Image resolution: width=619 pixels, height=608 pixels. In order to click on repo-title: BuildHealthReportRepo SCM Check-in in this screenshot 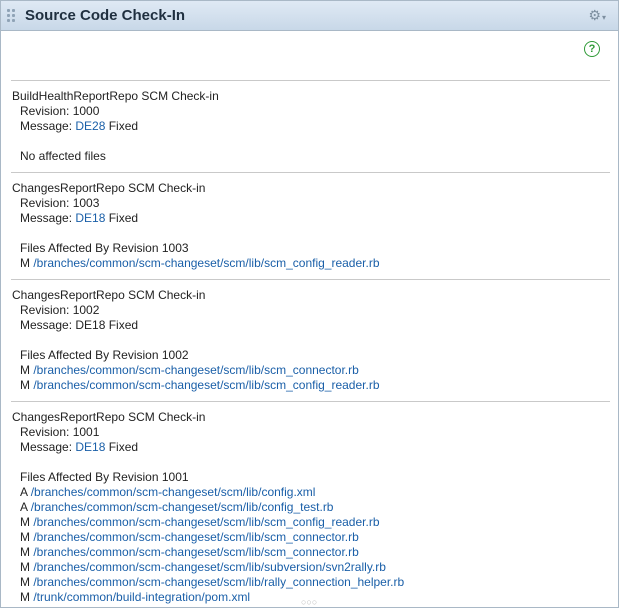, I will do `click(115, 96)`.